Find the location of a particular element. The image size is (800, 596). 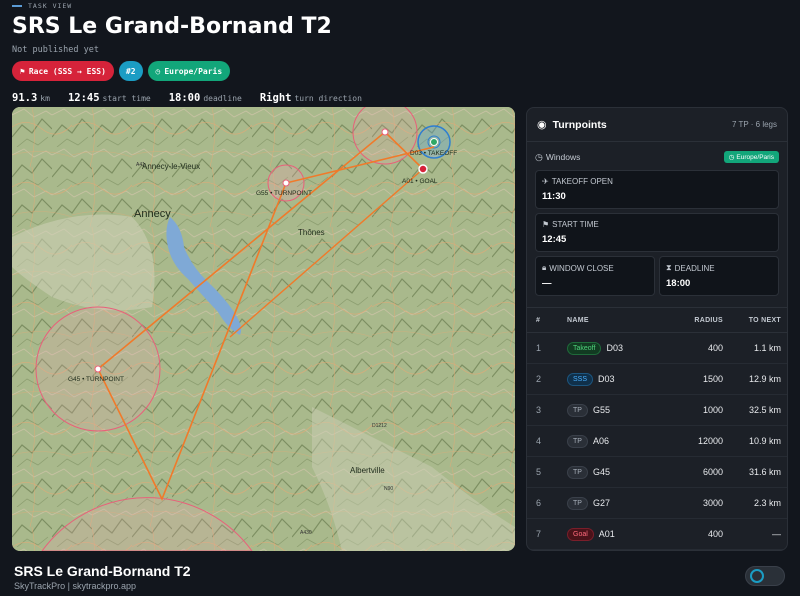

table-row: 5 TP G45 6000 31.6 km is located at coordinates (657, 472).